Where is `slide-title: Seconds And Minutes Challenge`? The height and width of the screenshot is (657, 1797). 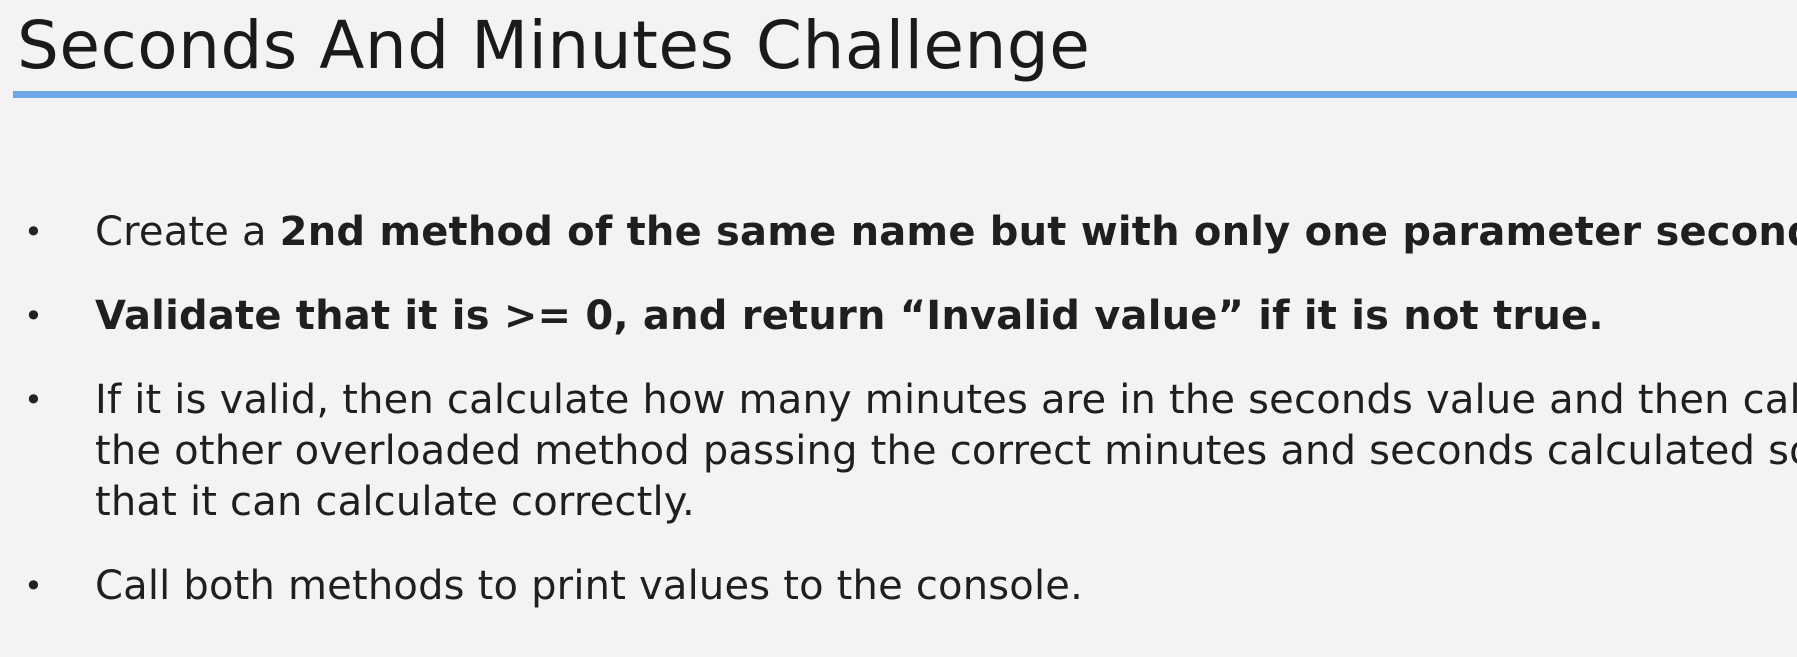 slide-title: Seconds And Minutes Challenge is located at coordinates (554, 45).